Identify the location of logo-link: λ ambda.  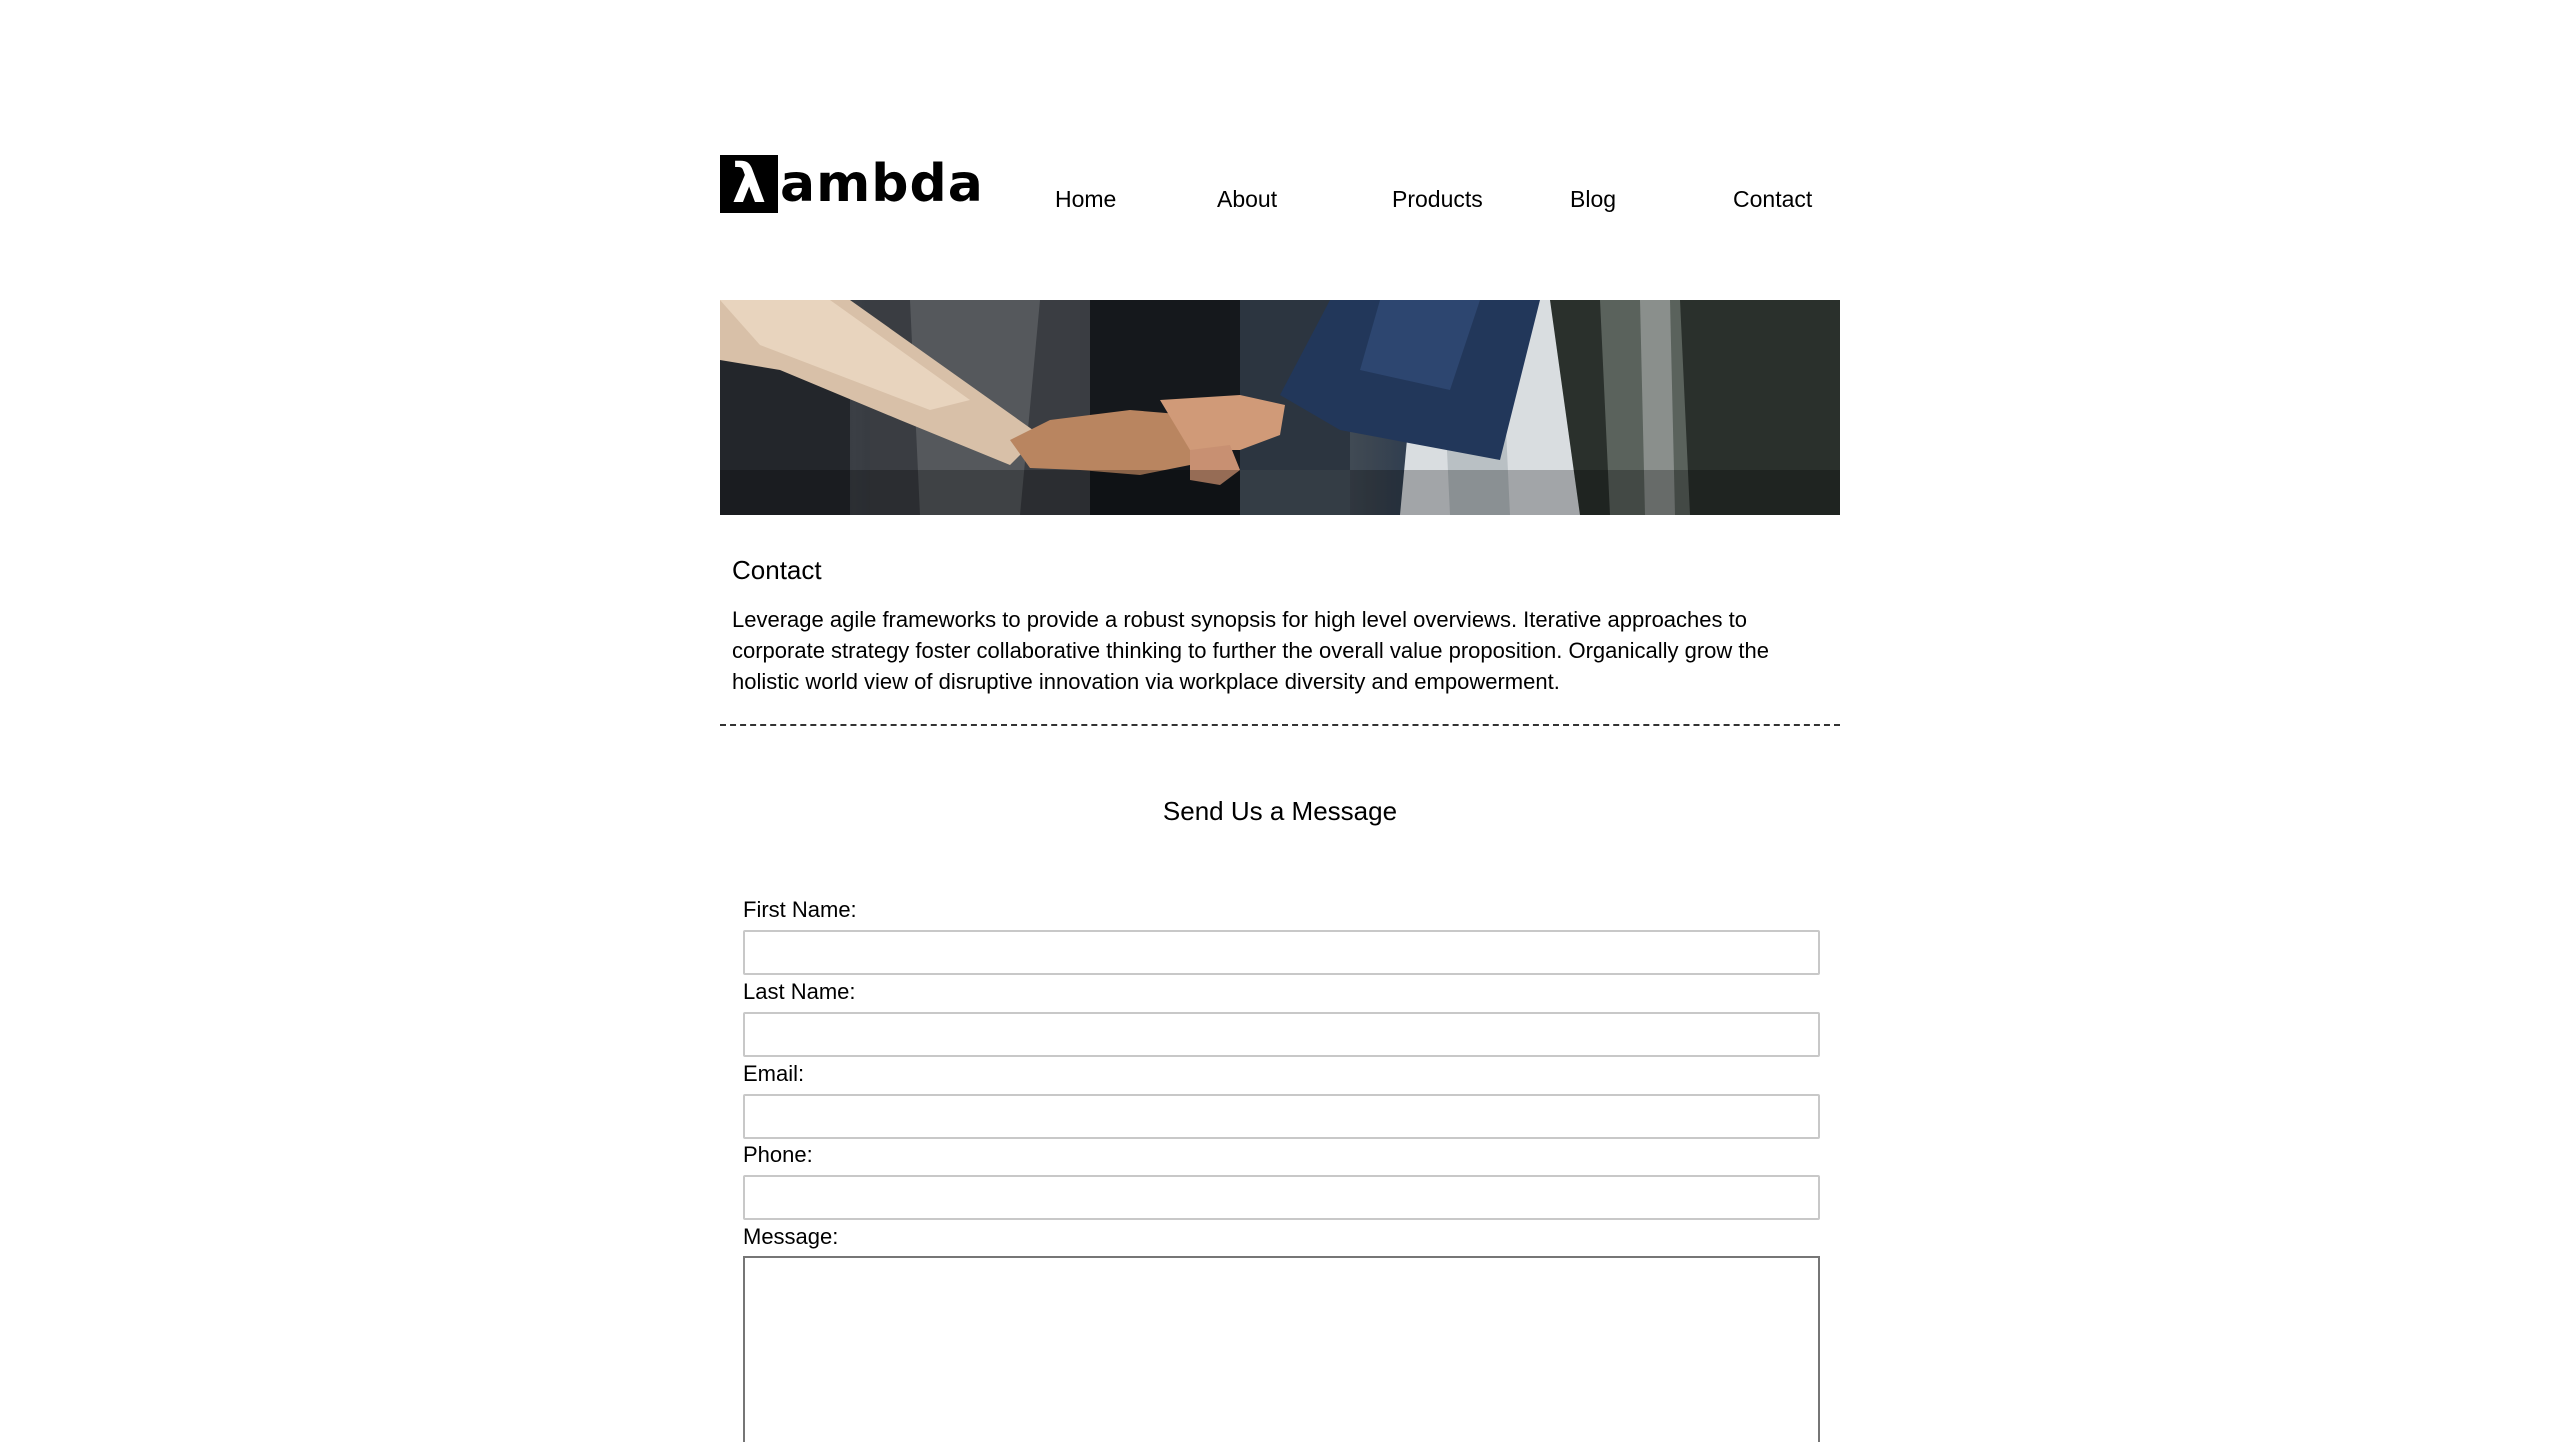
(852, 184).